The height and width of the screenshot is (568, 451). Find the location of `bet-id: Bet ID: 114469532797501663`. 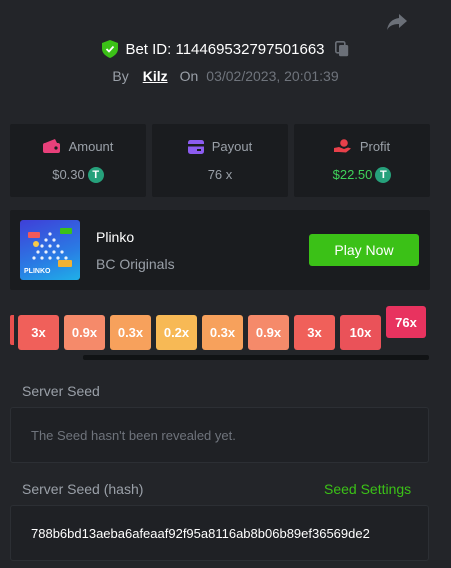

bet-id: Bet ID: 114469532797501663 is located at coordinates (225, 49).